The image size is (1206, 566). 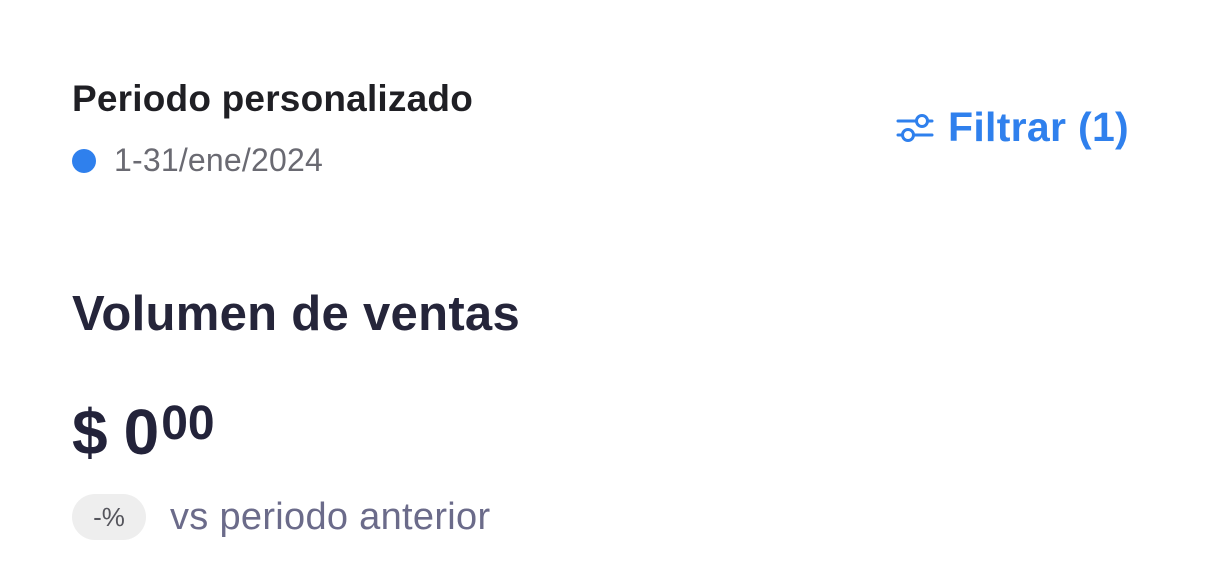 I want to click on sales-volume-title: Volumen de ventas, so click(x=296, y=314).